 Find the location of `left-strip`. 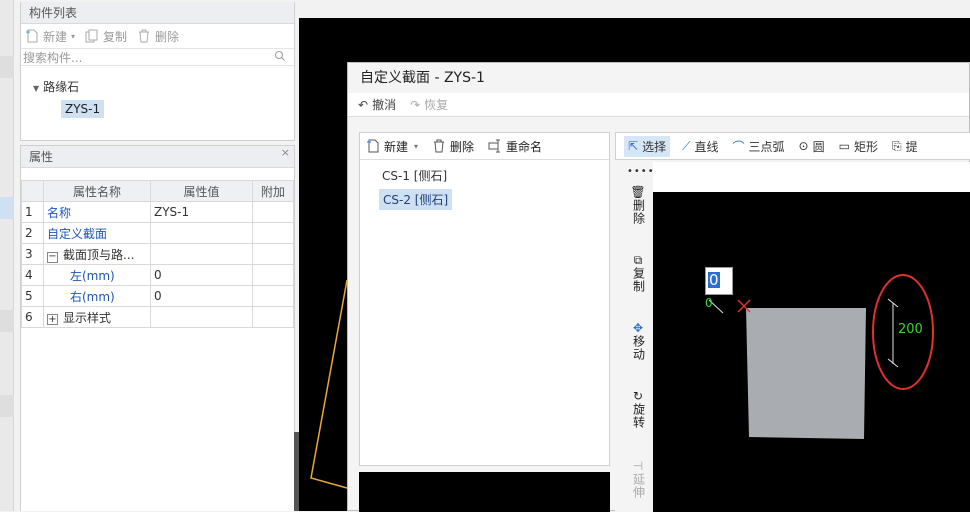

left-strip is located at coordinates (7, 255).